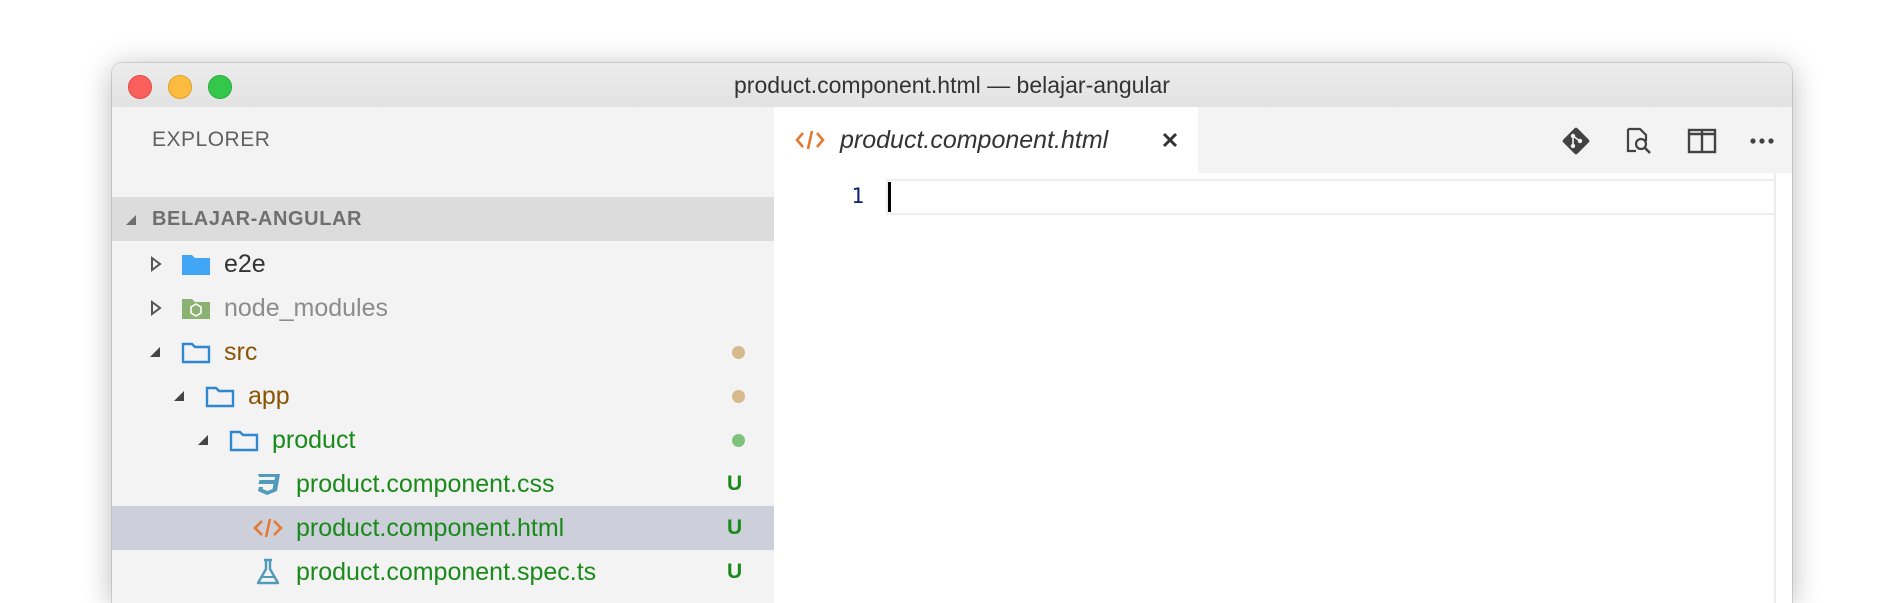 This screenshot has width=1904, height=603. I want to click on window-title: product.component.html — belajar-angular, so click(952, 85).